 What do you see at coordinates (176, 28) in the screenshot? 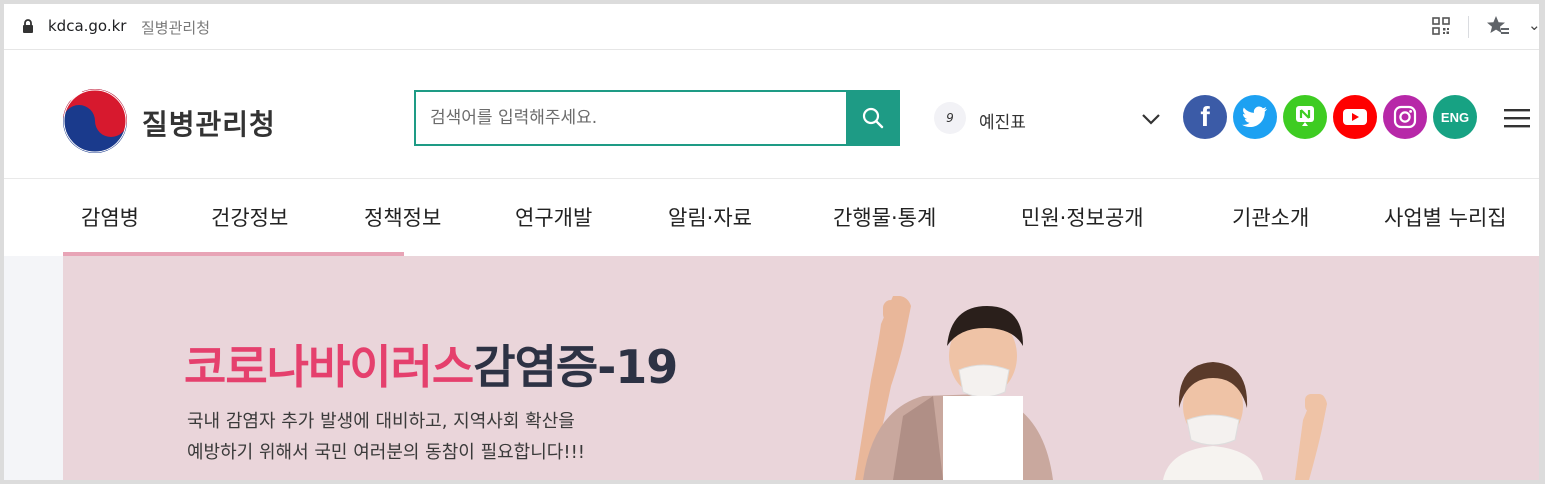
I see `url-page-title: 질병관리청` at bounding box center [176, 28].